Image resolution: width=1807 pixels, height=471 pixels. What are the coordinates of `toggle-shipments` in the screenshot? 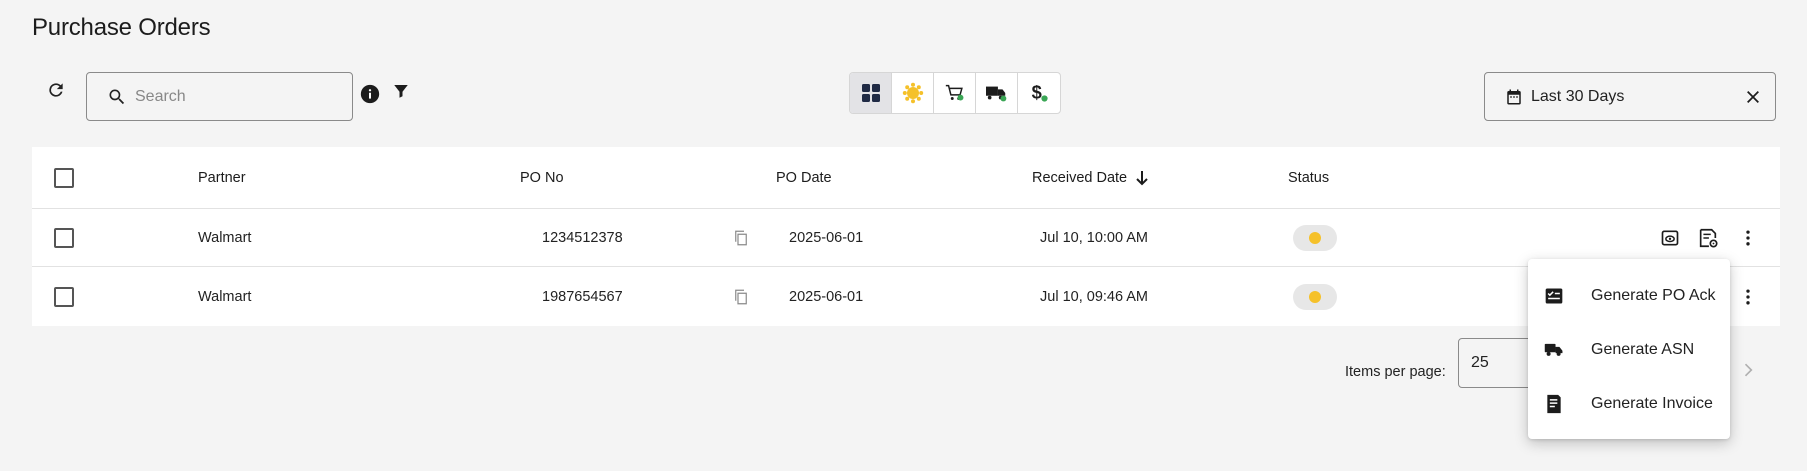 It's located at (997, 93).